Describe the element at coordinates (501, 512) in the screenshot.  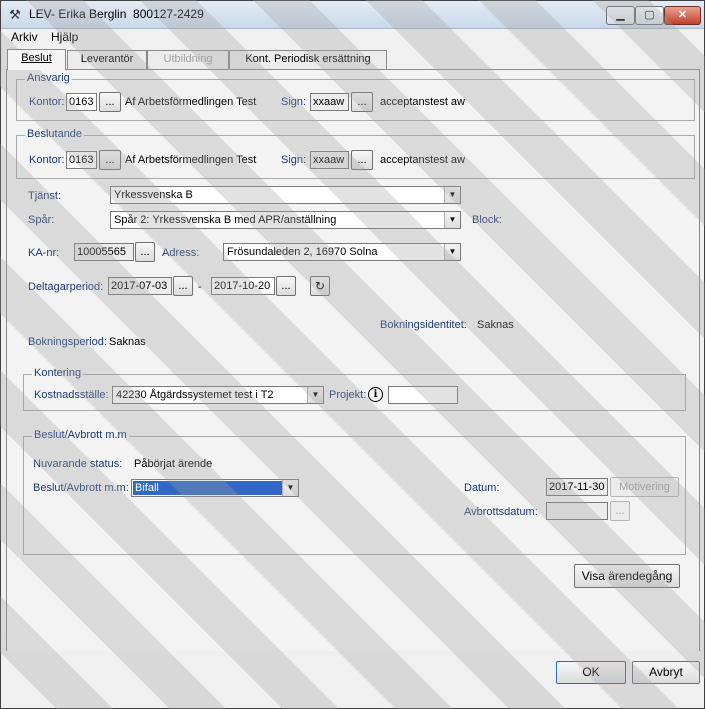
I see `avbrottsdatum-label: Avbrottsdatum:` at that location.